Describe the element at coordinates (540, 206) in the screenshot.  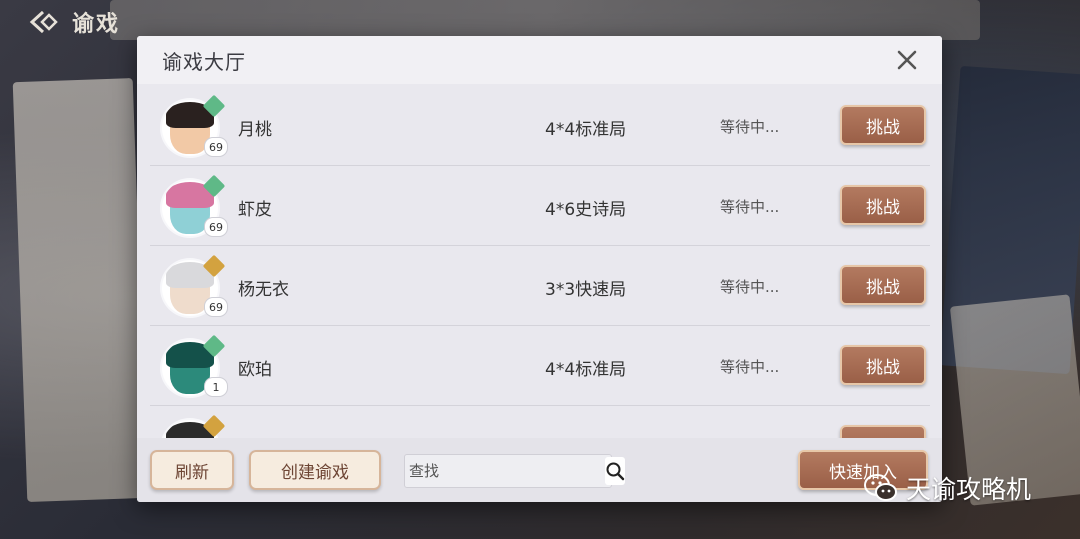
I see `room-row: 69 虾皮 4*6史诗局 等待中... 挑战` at that location.